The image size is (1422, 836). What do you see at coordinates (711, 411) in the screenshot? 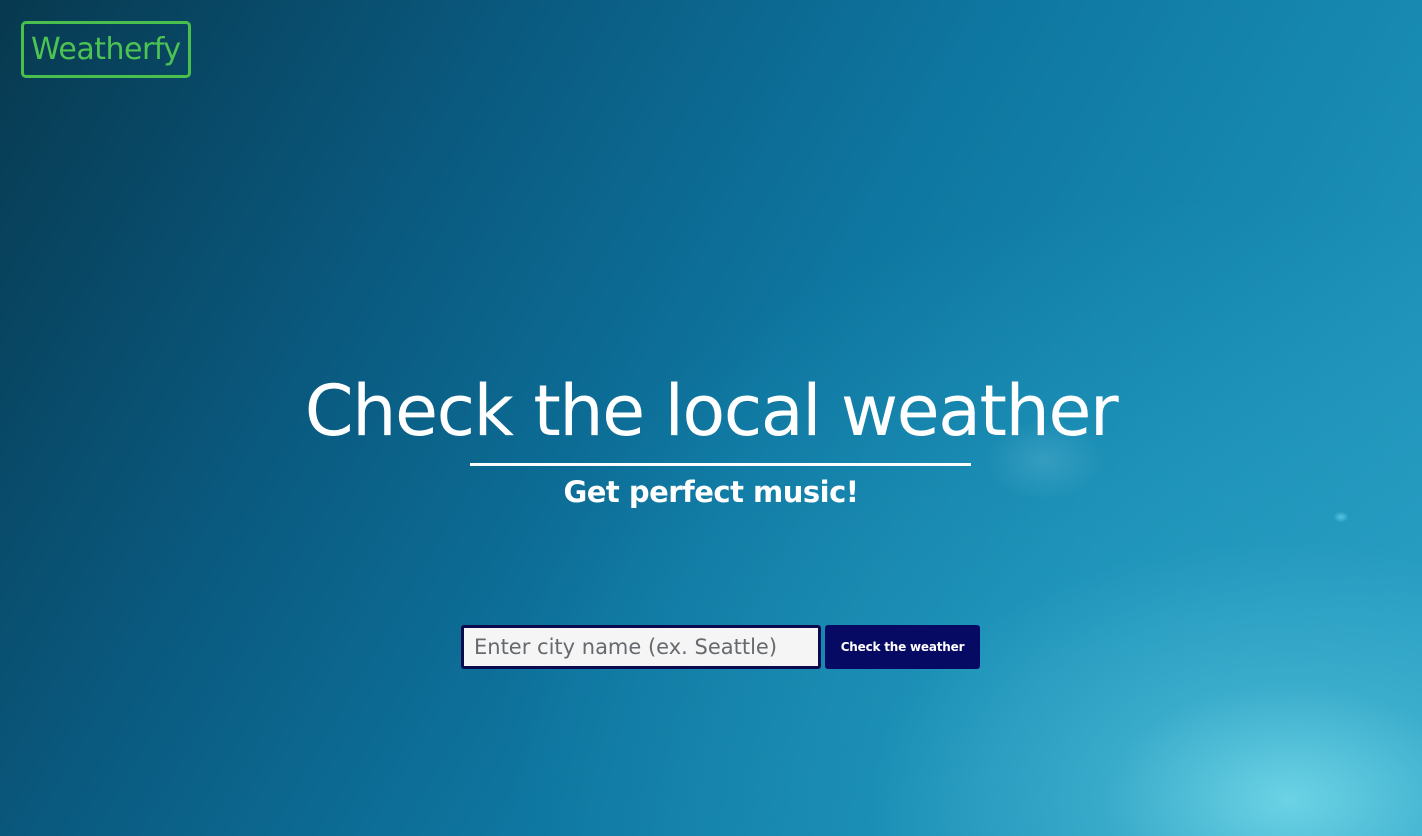
I see `page-title: Check the local weather` at bounding box center [711, 411].